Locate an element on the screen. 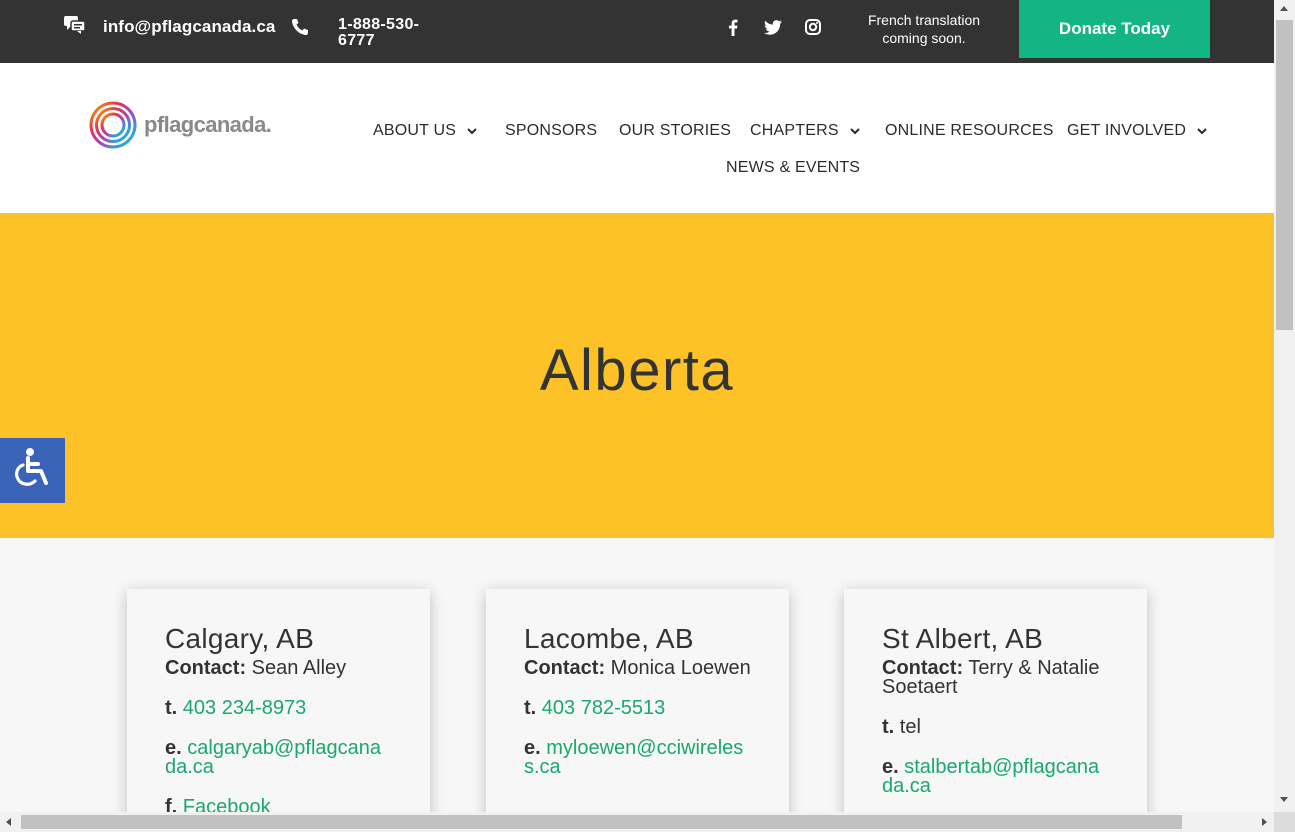 The height and width of the screenshot is (832, 1295). horizontal-scrollbar-thumb is located at coordinates (601, 822).